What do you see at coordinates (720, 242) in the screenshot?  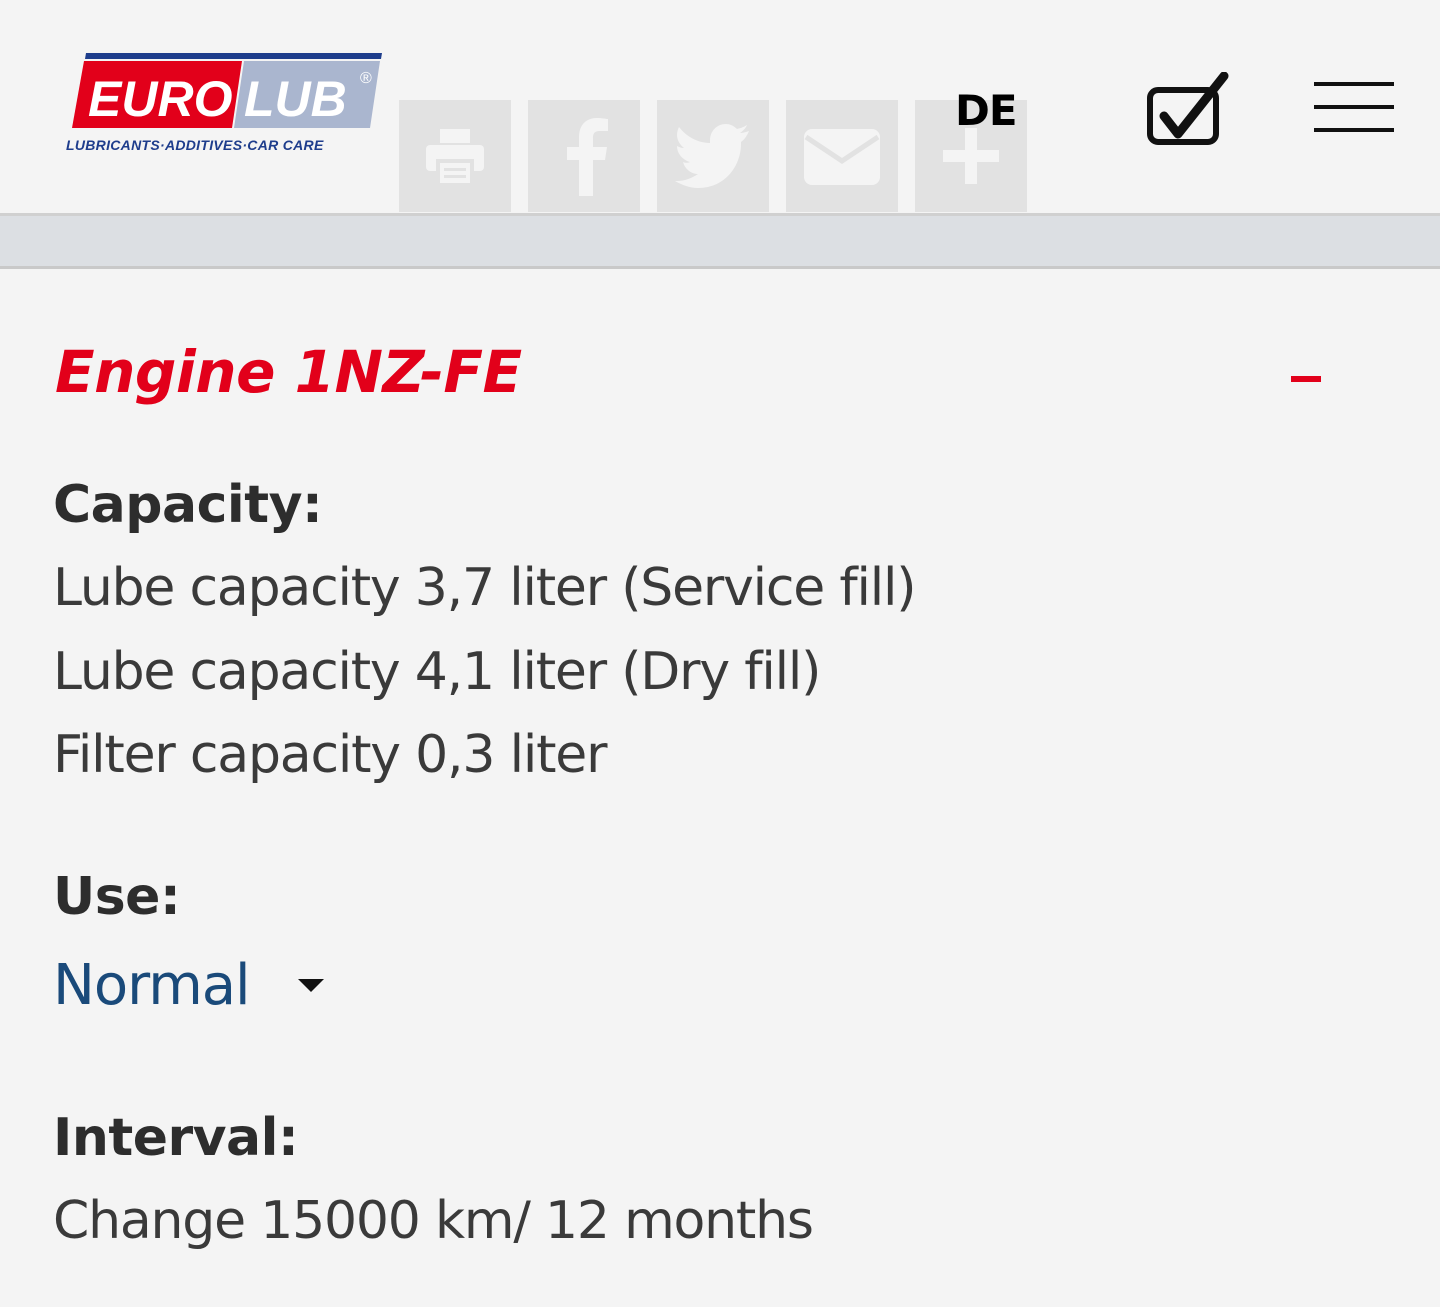 I see `sub-navigation-bar` at bounding box center [720, 242].